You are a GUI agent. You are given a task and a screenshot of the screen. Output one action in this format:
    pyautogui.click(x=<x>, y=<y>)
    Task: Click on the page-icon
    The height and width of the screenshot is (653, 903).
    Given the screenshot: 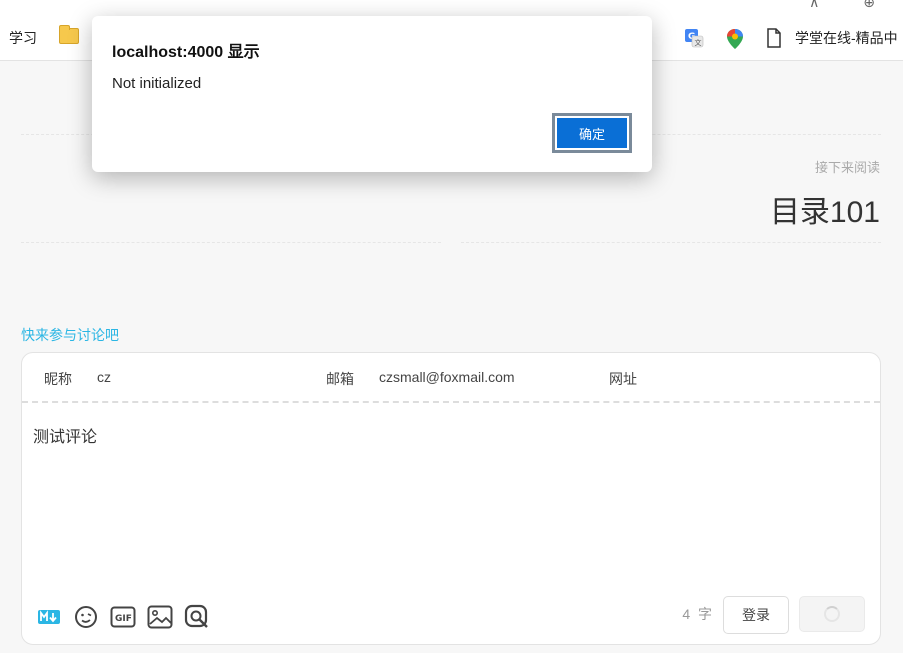 What is the action you would take?
    pyautogui.click(x=774, y=38)
    